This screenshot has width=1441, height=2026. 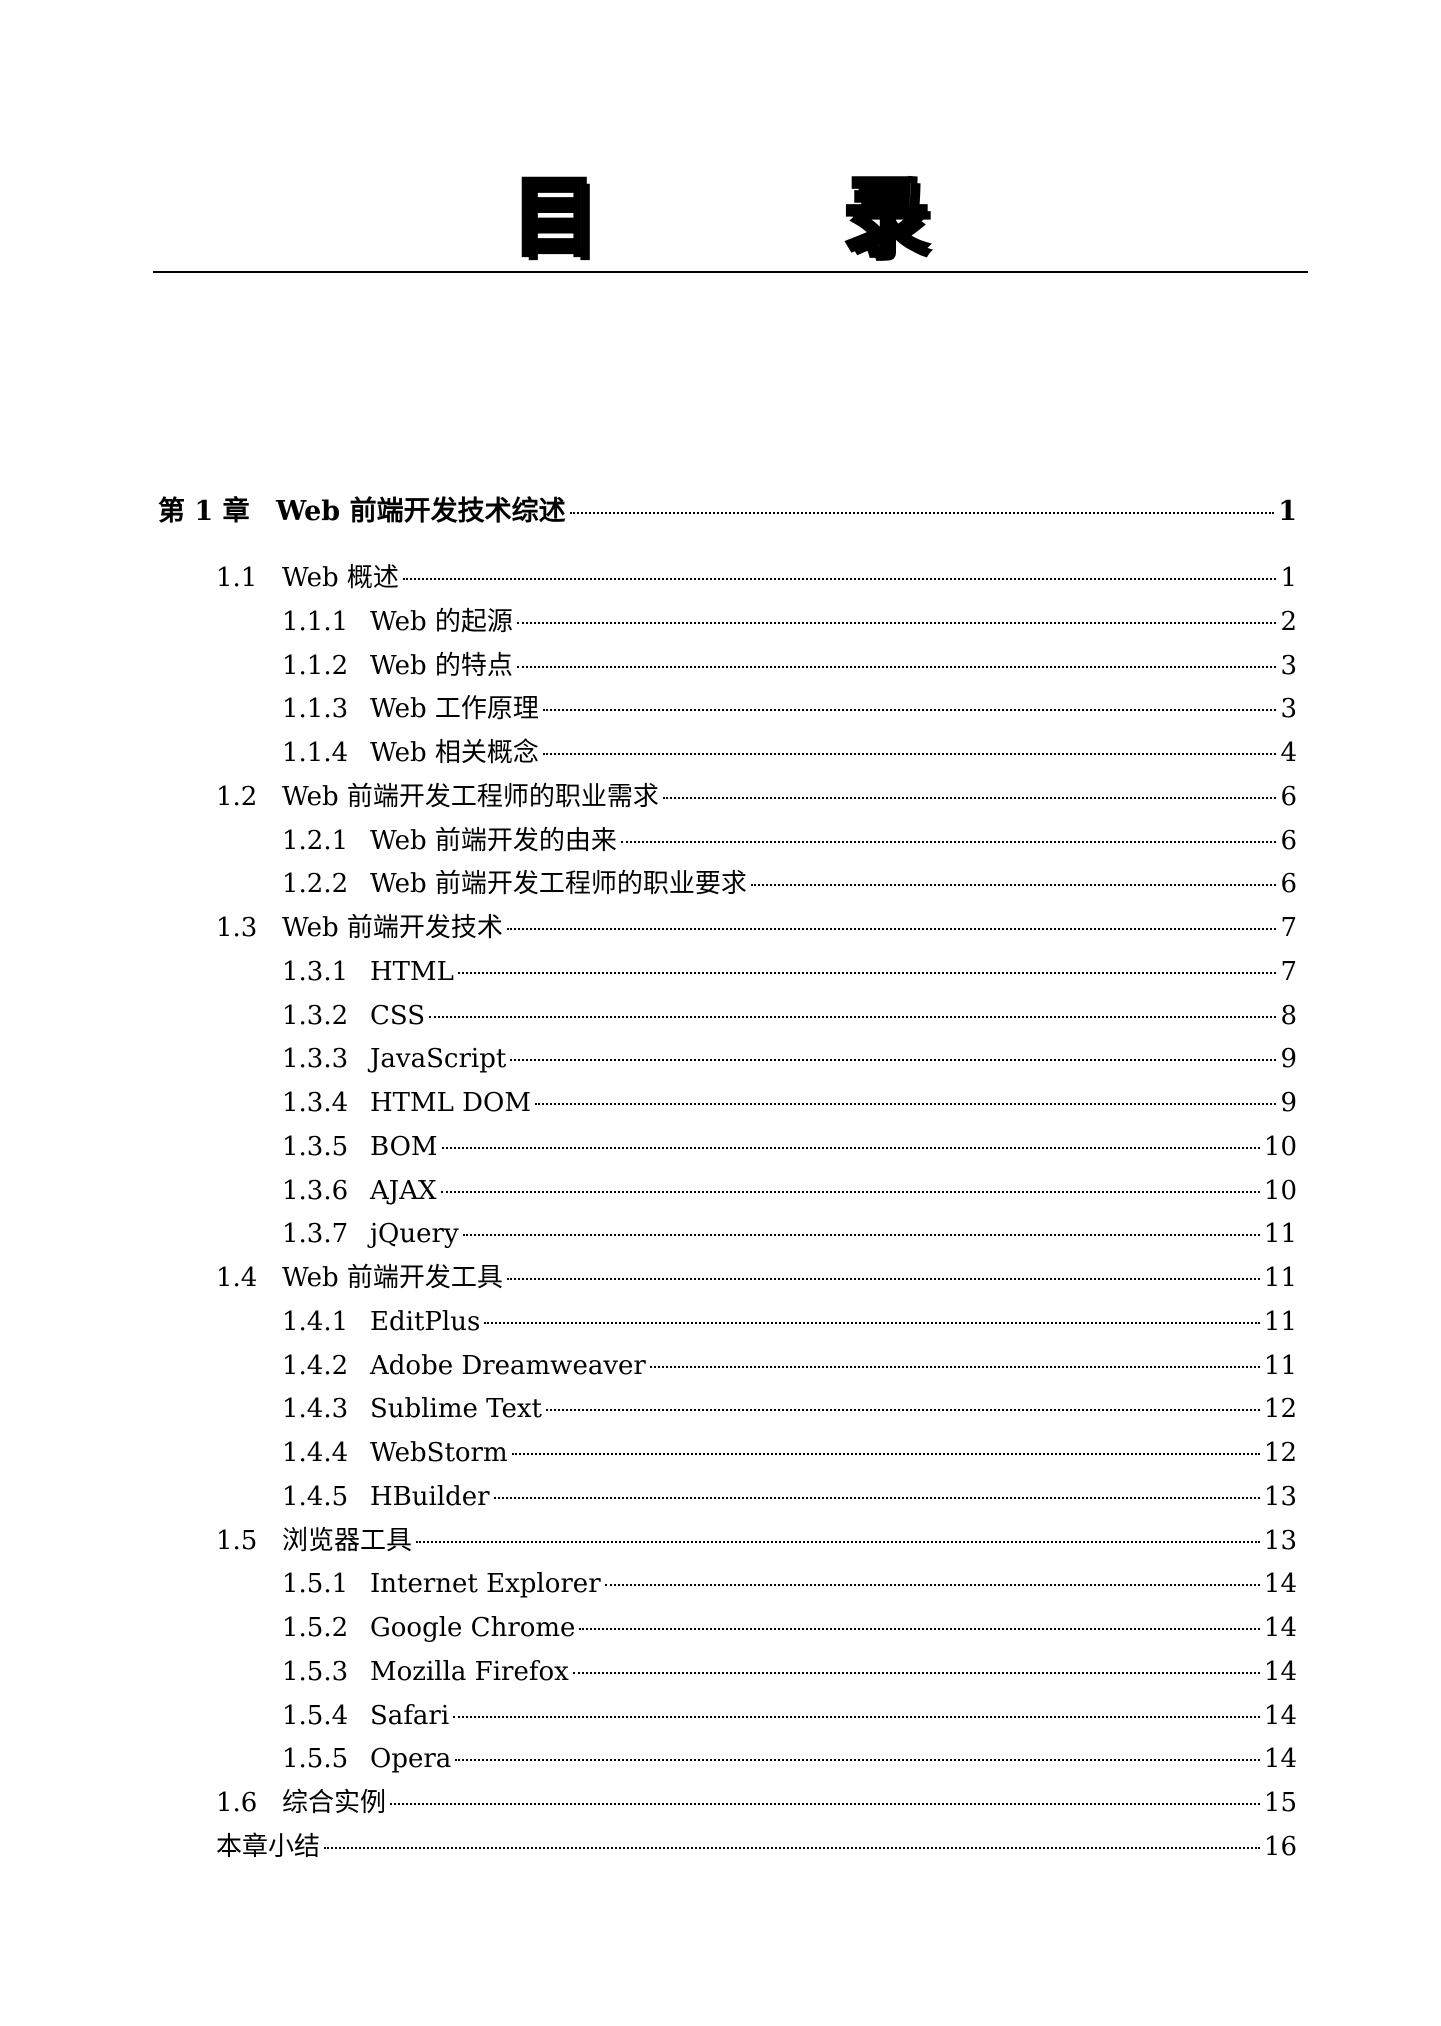 I want to click on toc-entry: 1.5.4 Safari 14, so click(x=720, y=1716).